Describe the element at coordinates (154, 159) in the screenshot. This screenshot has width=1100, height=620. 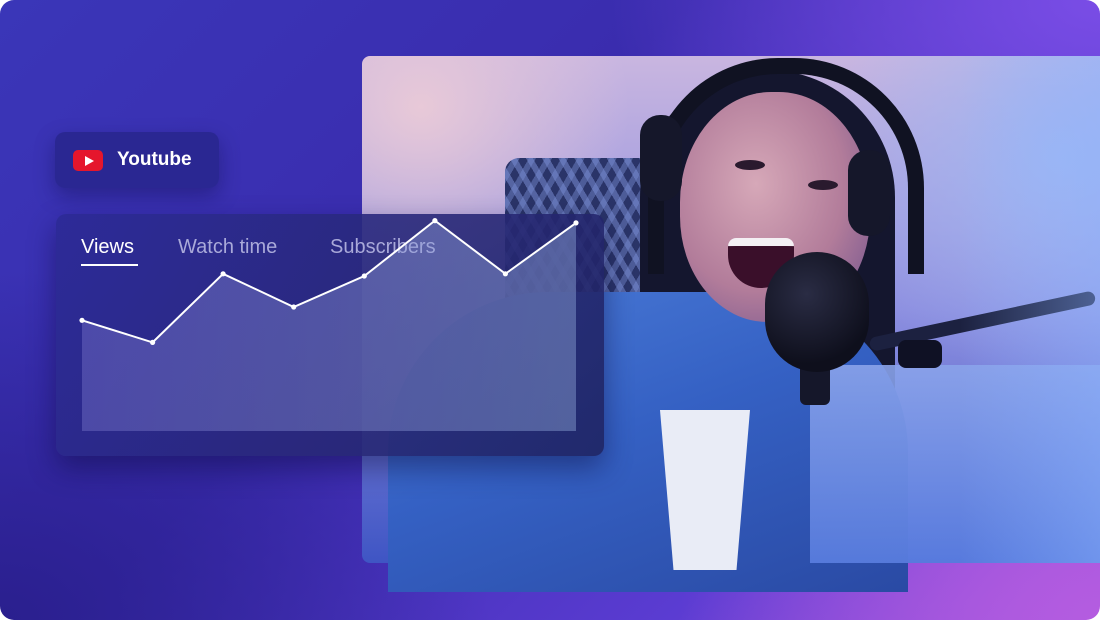
I see `badge-label: Youtube` at that location.